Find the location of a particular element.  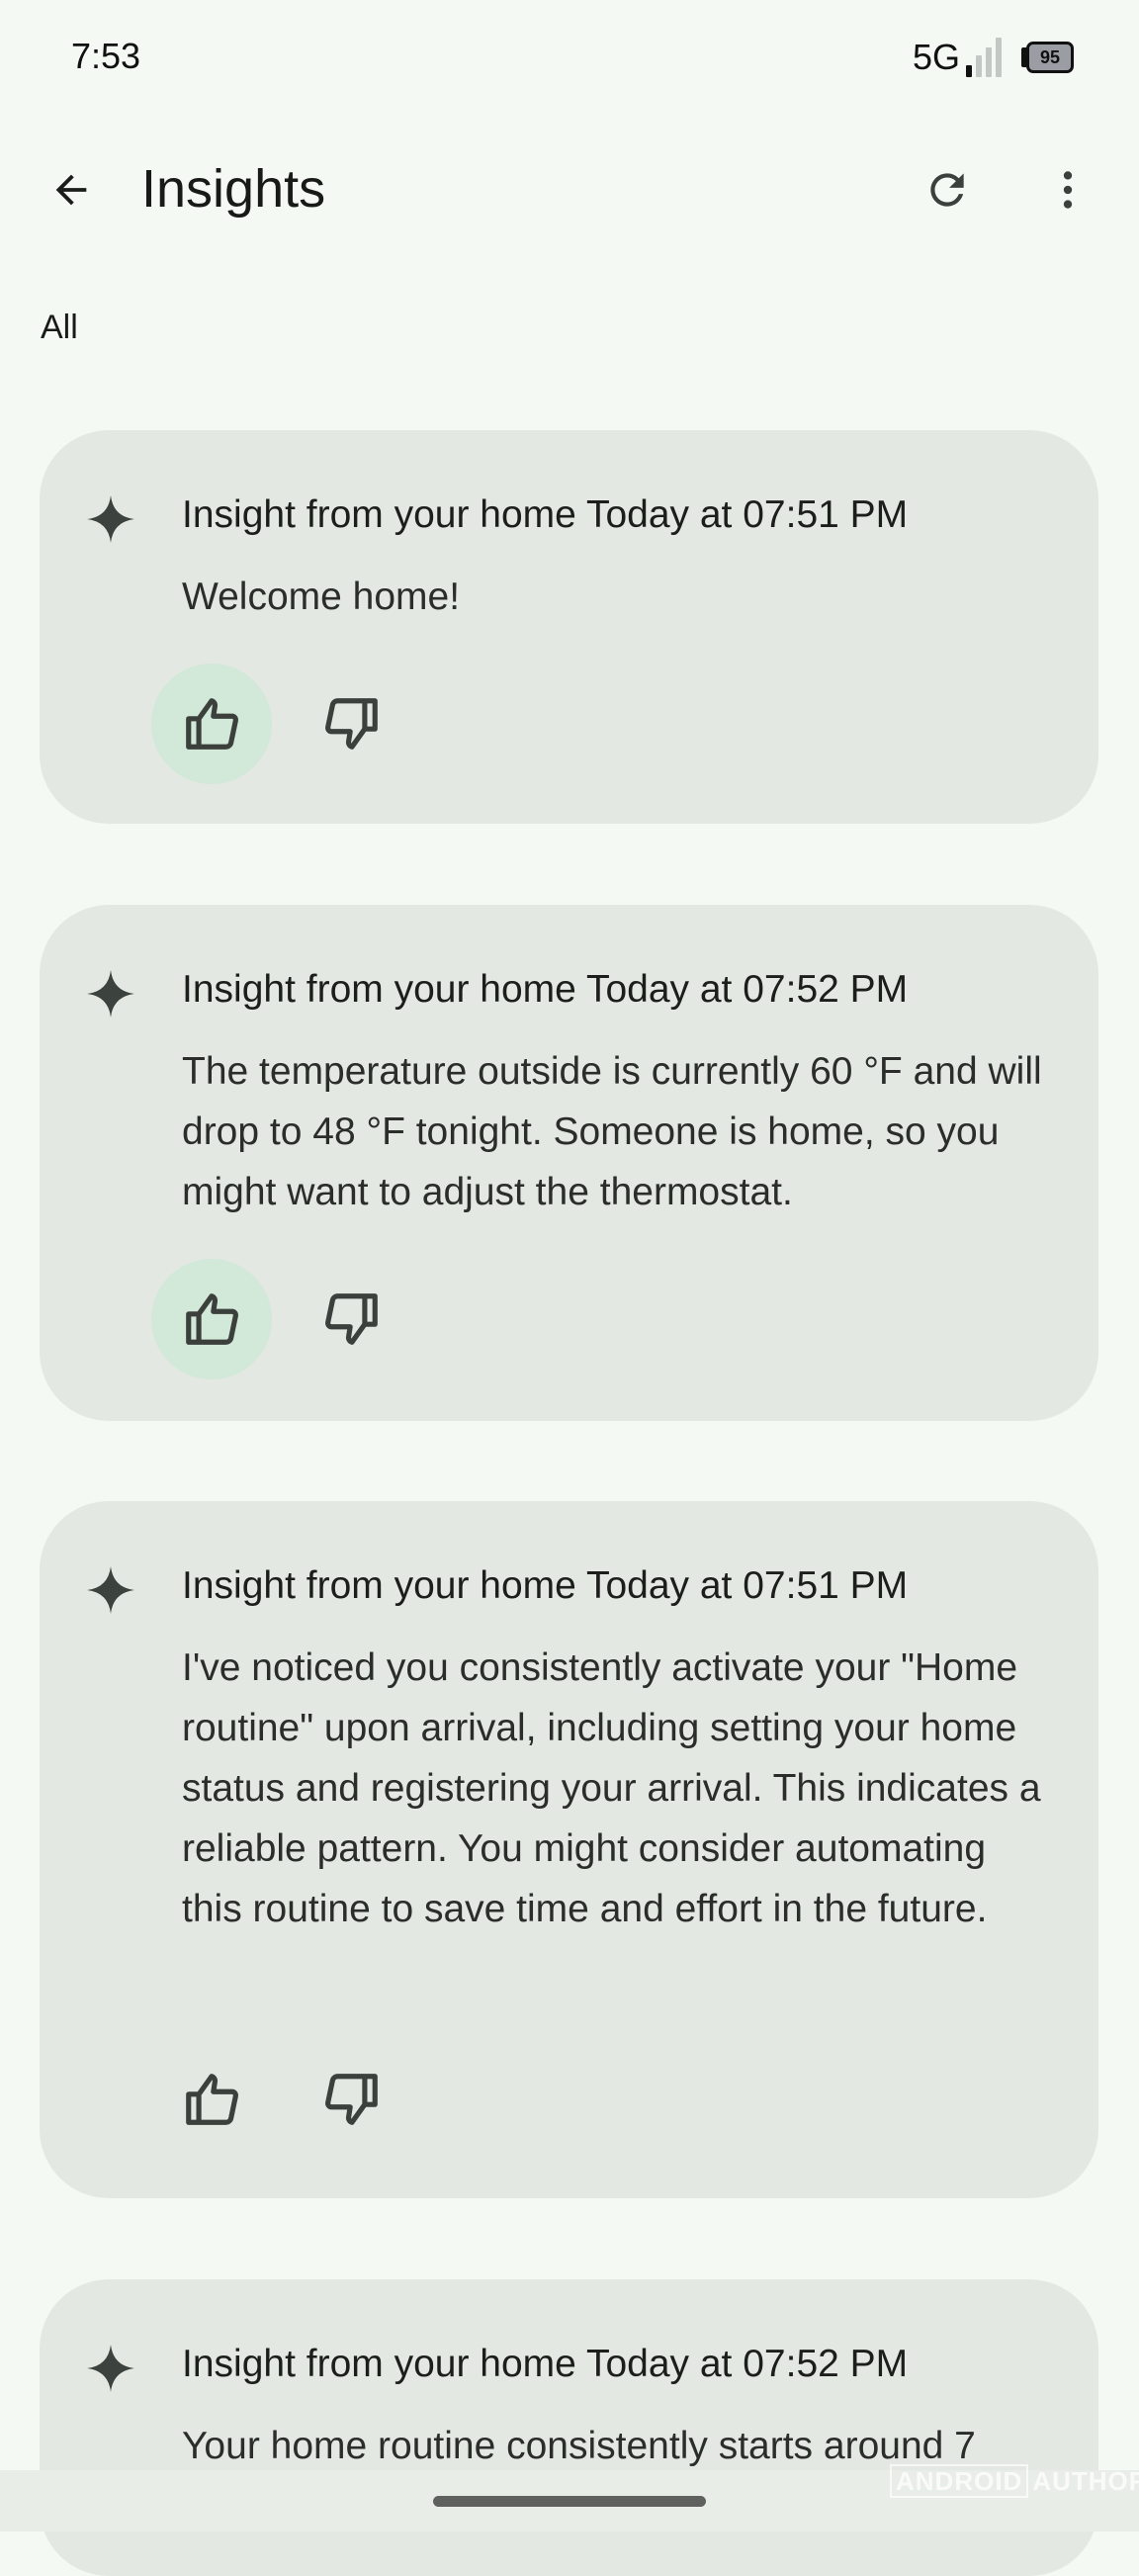

status-indicators: 5G 95 is located at coordinates (993, 57).